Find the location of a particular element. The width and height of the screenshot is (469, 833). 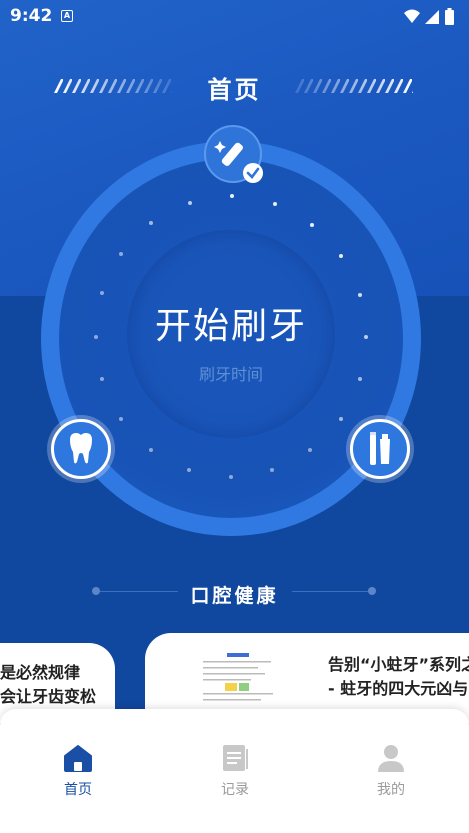

notification-icon: A is located at coordinates (67, 16).